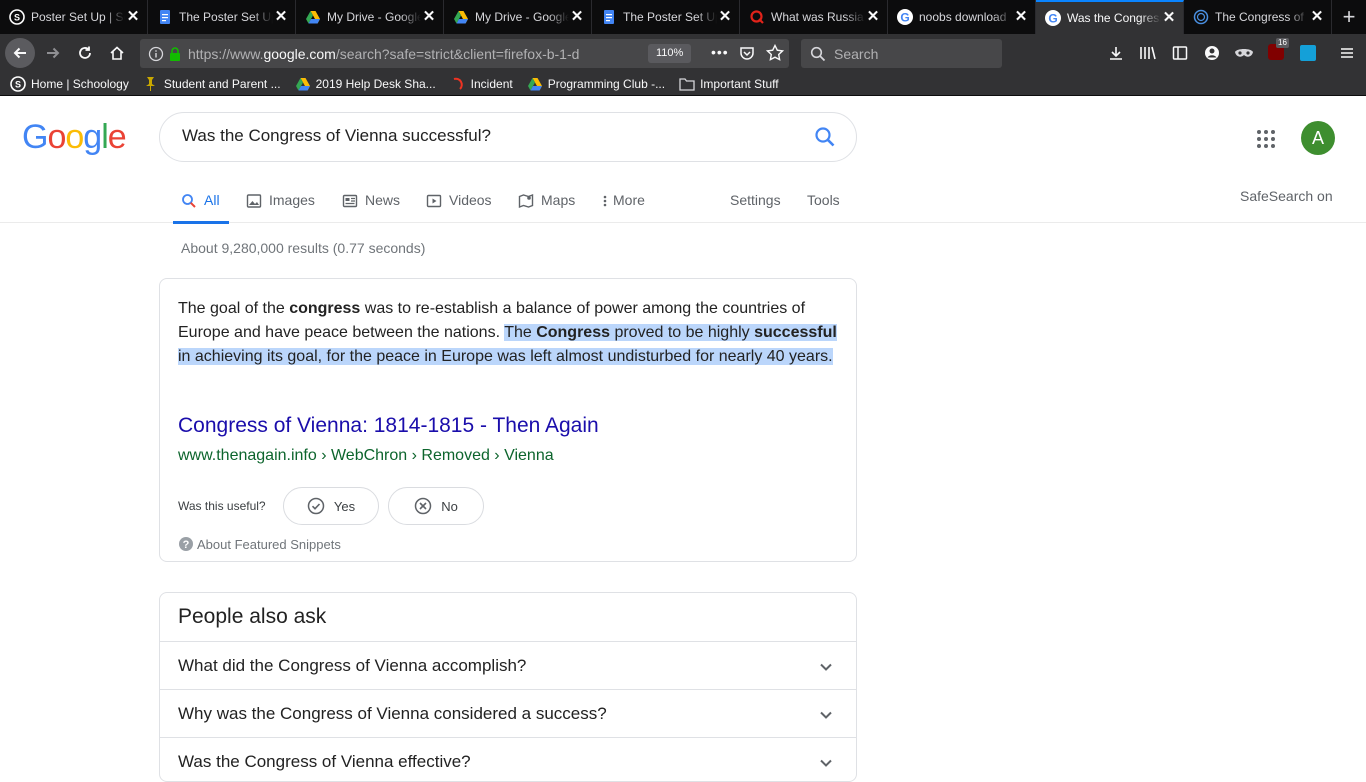 This screenshot has width=1366, height=782. I want to click on news-icon, so click(350, 201).